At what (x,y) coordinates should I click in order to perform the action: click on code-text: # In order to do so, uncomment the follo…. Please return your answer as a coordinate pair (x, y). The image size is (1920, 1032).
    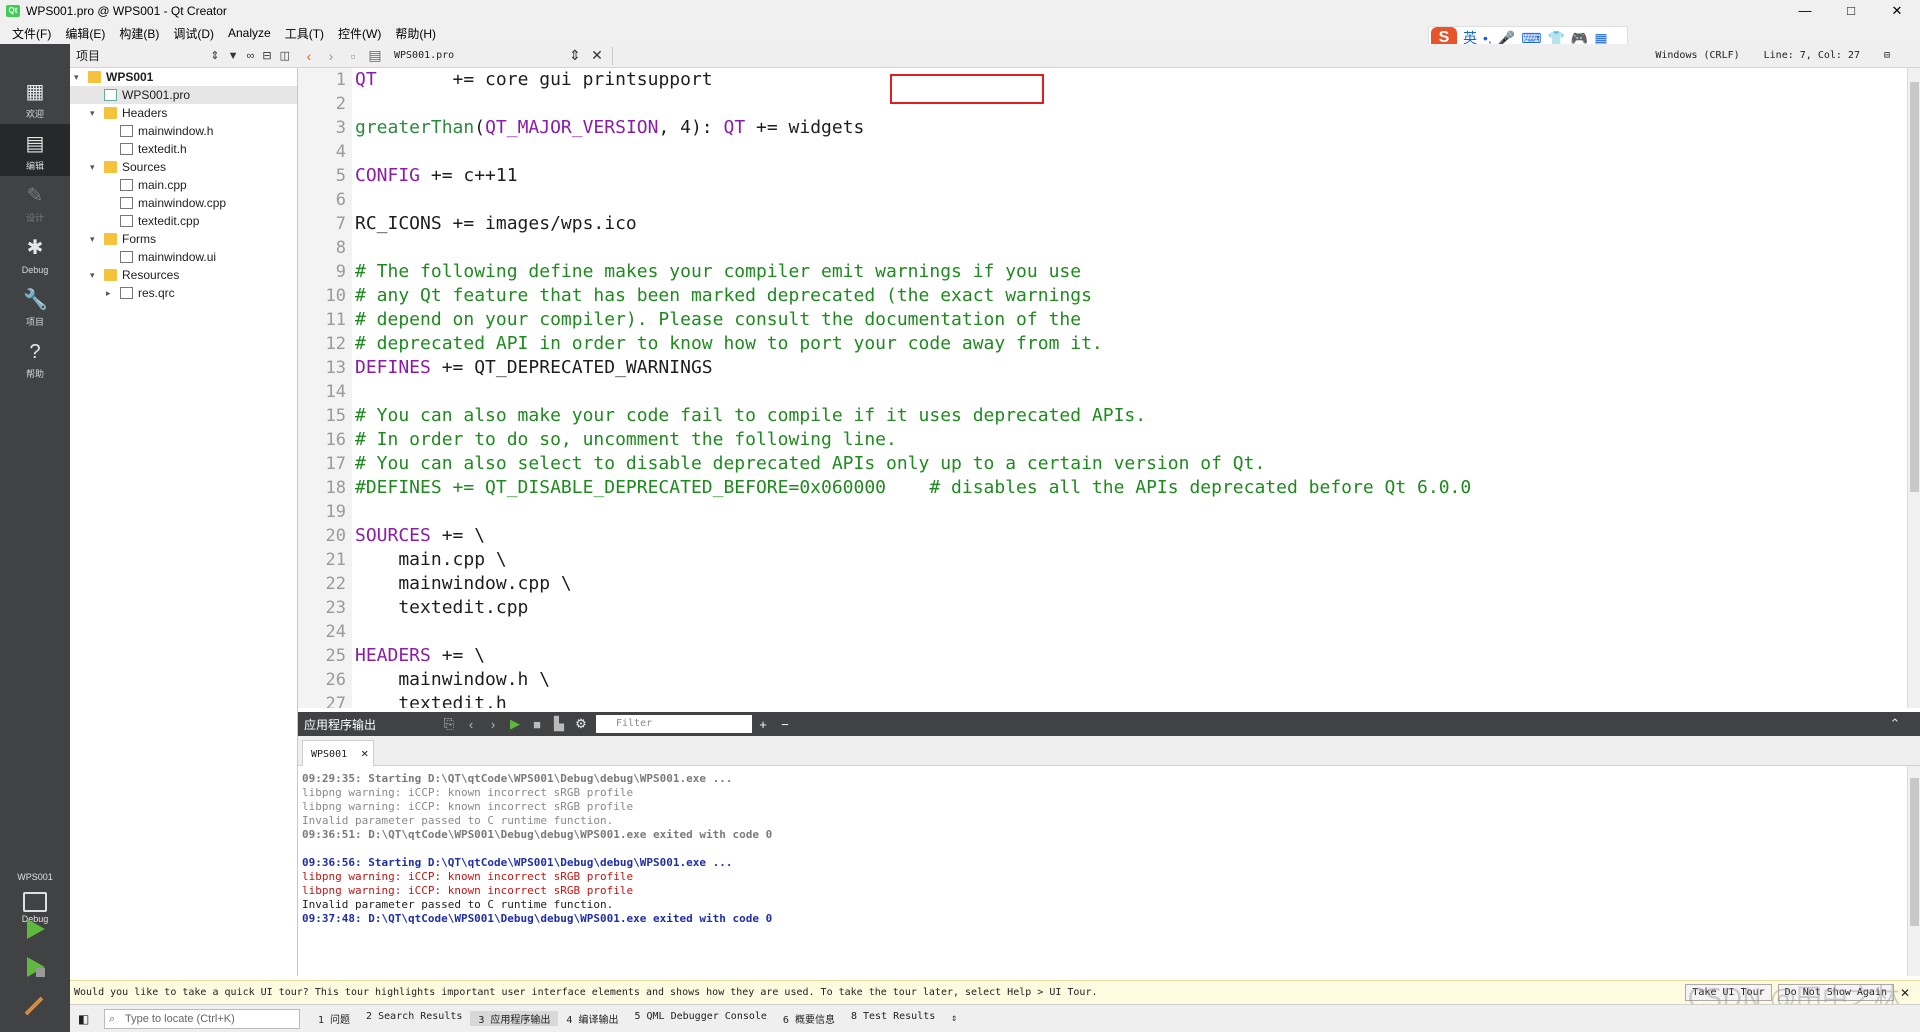
    Looking at the image, I should click on (626, 440).